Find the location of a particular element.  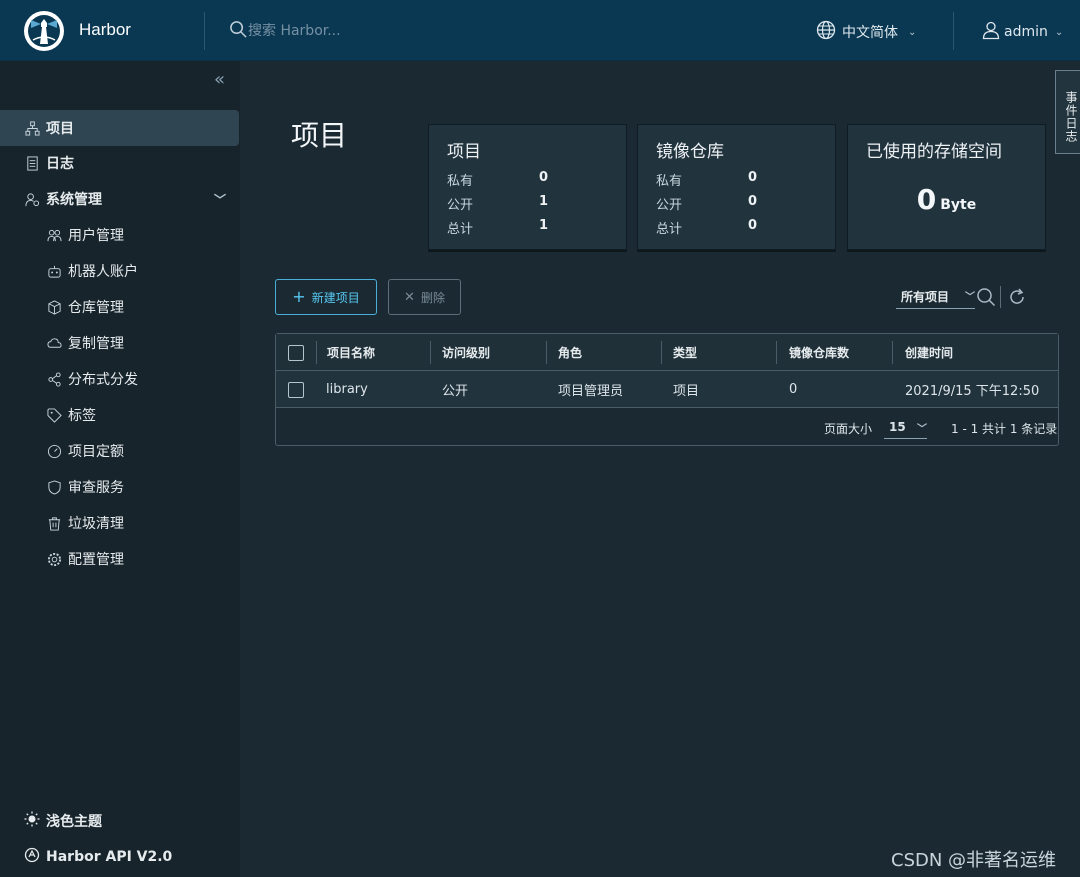

sidebar-item-label: 垃圾清理 is located at coordinates (96, 524).